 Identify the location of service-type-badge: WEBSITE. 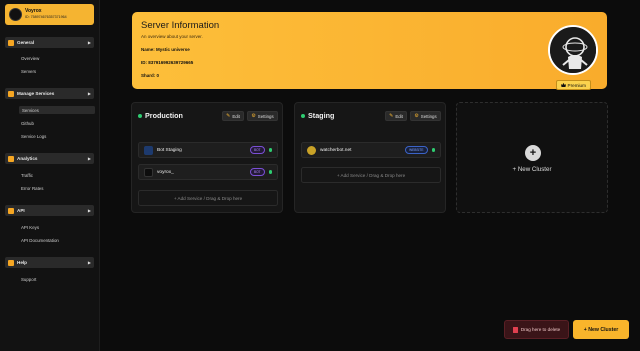
(416, 150).